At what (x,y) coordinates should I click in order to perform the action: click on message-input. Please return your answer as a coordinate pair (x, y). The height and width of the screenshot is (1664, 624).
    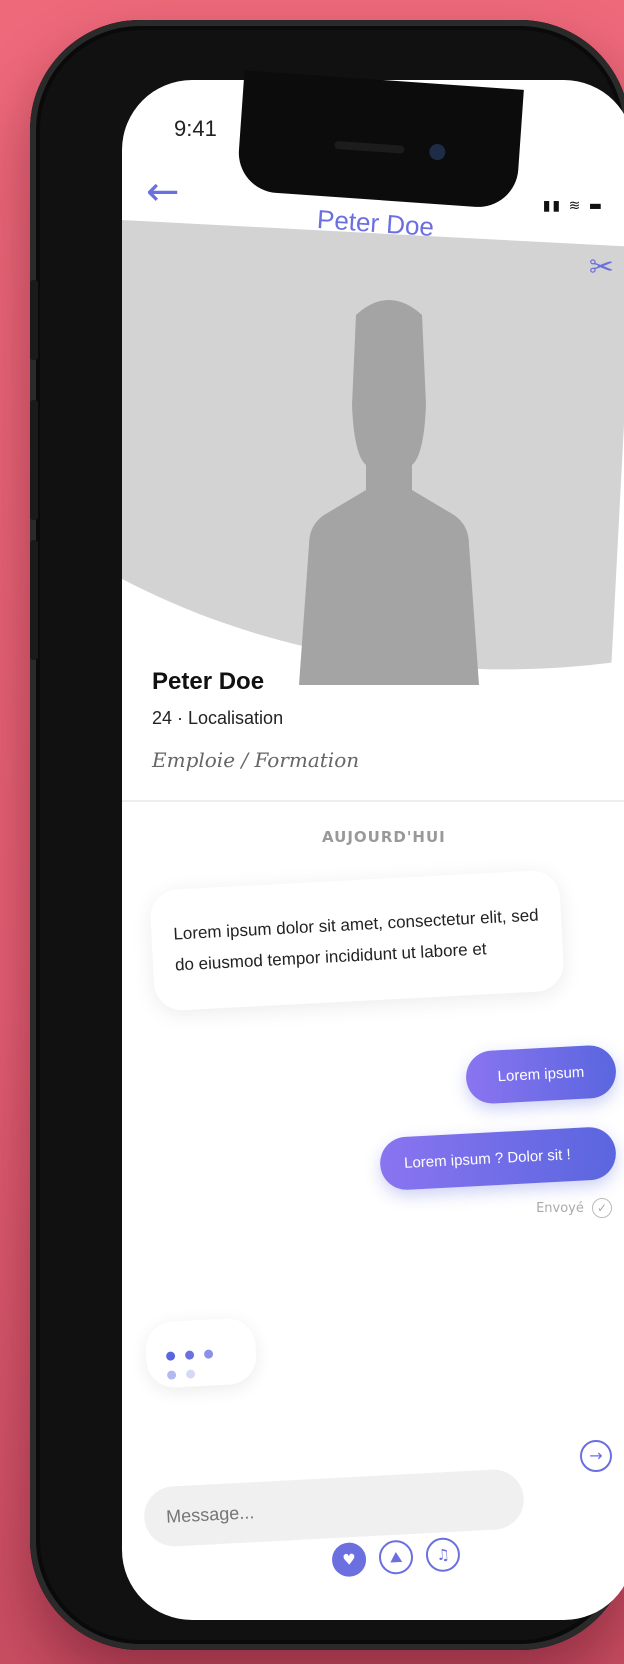
    Looking at the image, I should click on (334, 1508).